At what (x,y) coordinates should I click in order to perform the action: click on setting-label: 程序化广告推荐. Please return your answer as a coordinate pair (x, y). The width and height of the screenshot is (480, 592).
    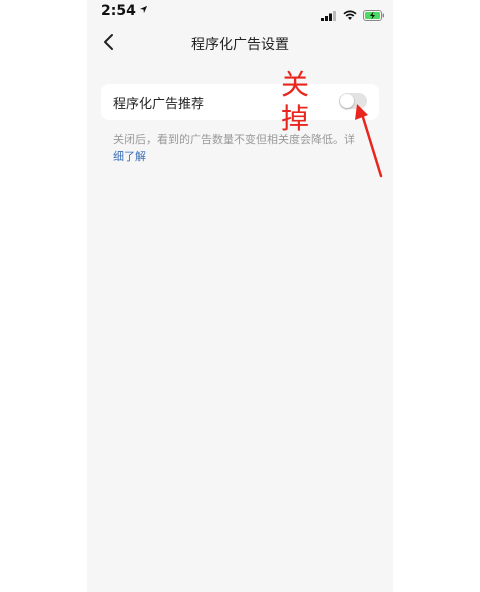
    Looking at the image, I should click on (159, 104).